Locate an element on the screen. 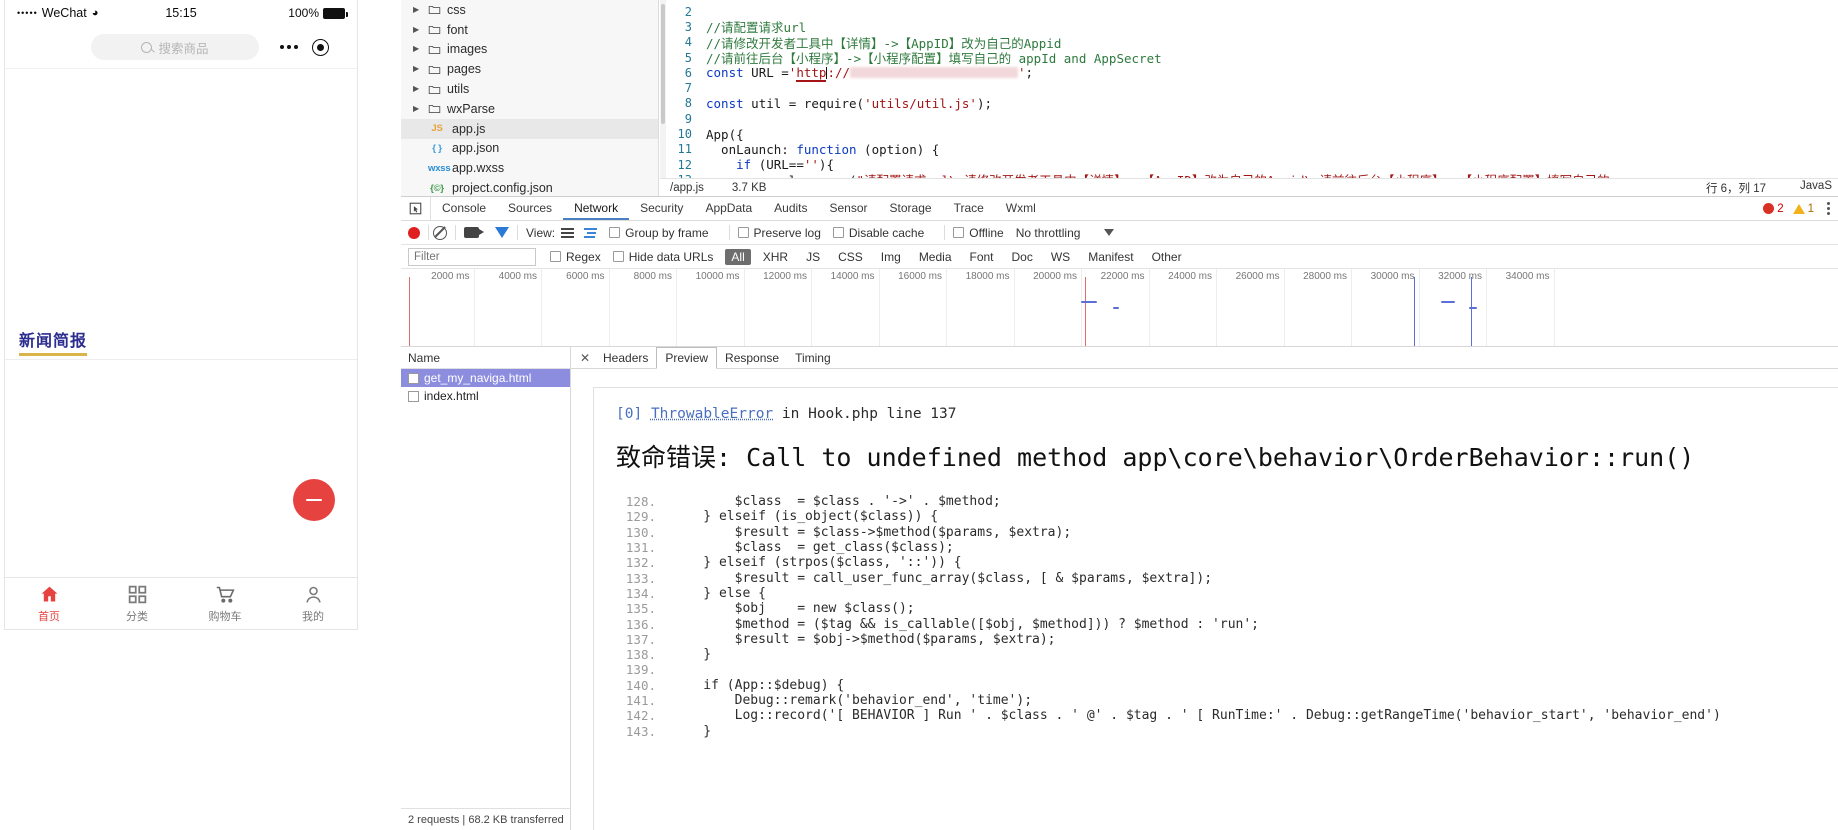  clear-button is located at coordinates (440, 232).